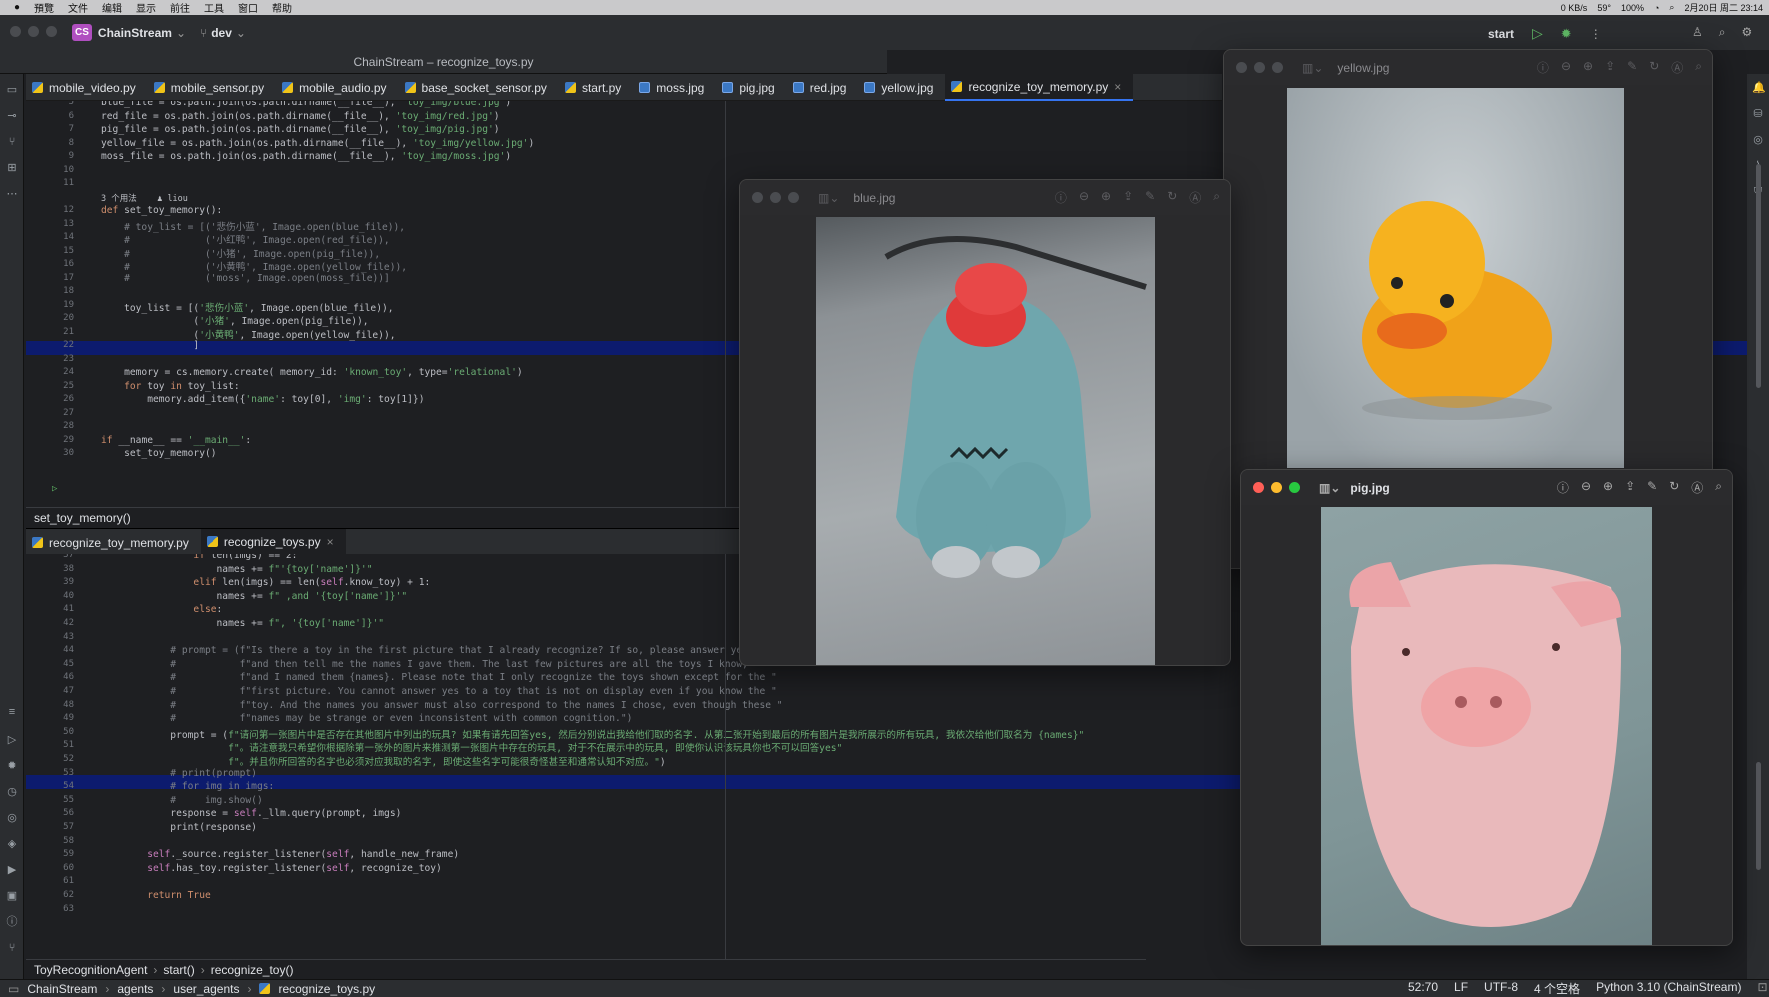 The width and height of the screenshot is (1769, 997). Describe the element at coordinates (12, 922) in the screenshot. I see `problems-icon: ⓘ` at that location.